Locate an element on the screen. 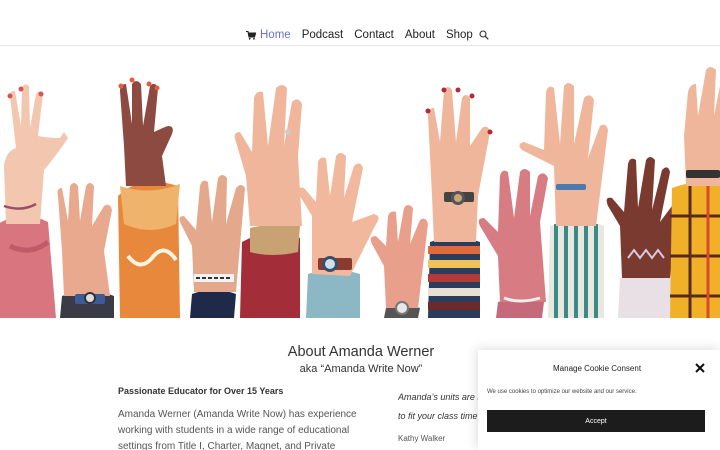  bio-heading: Passionate Educator for Over 15 Years is located at coordinates (201, 391).